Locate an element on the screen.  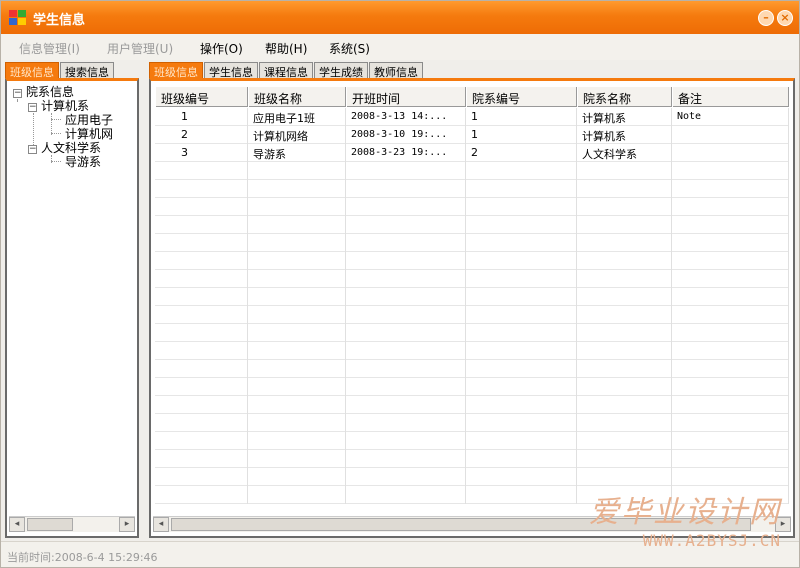
tab-search-info: 搜索信息 is located at coordinates (87, 70).